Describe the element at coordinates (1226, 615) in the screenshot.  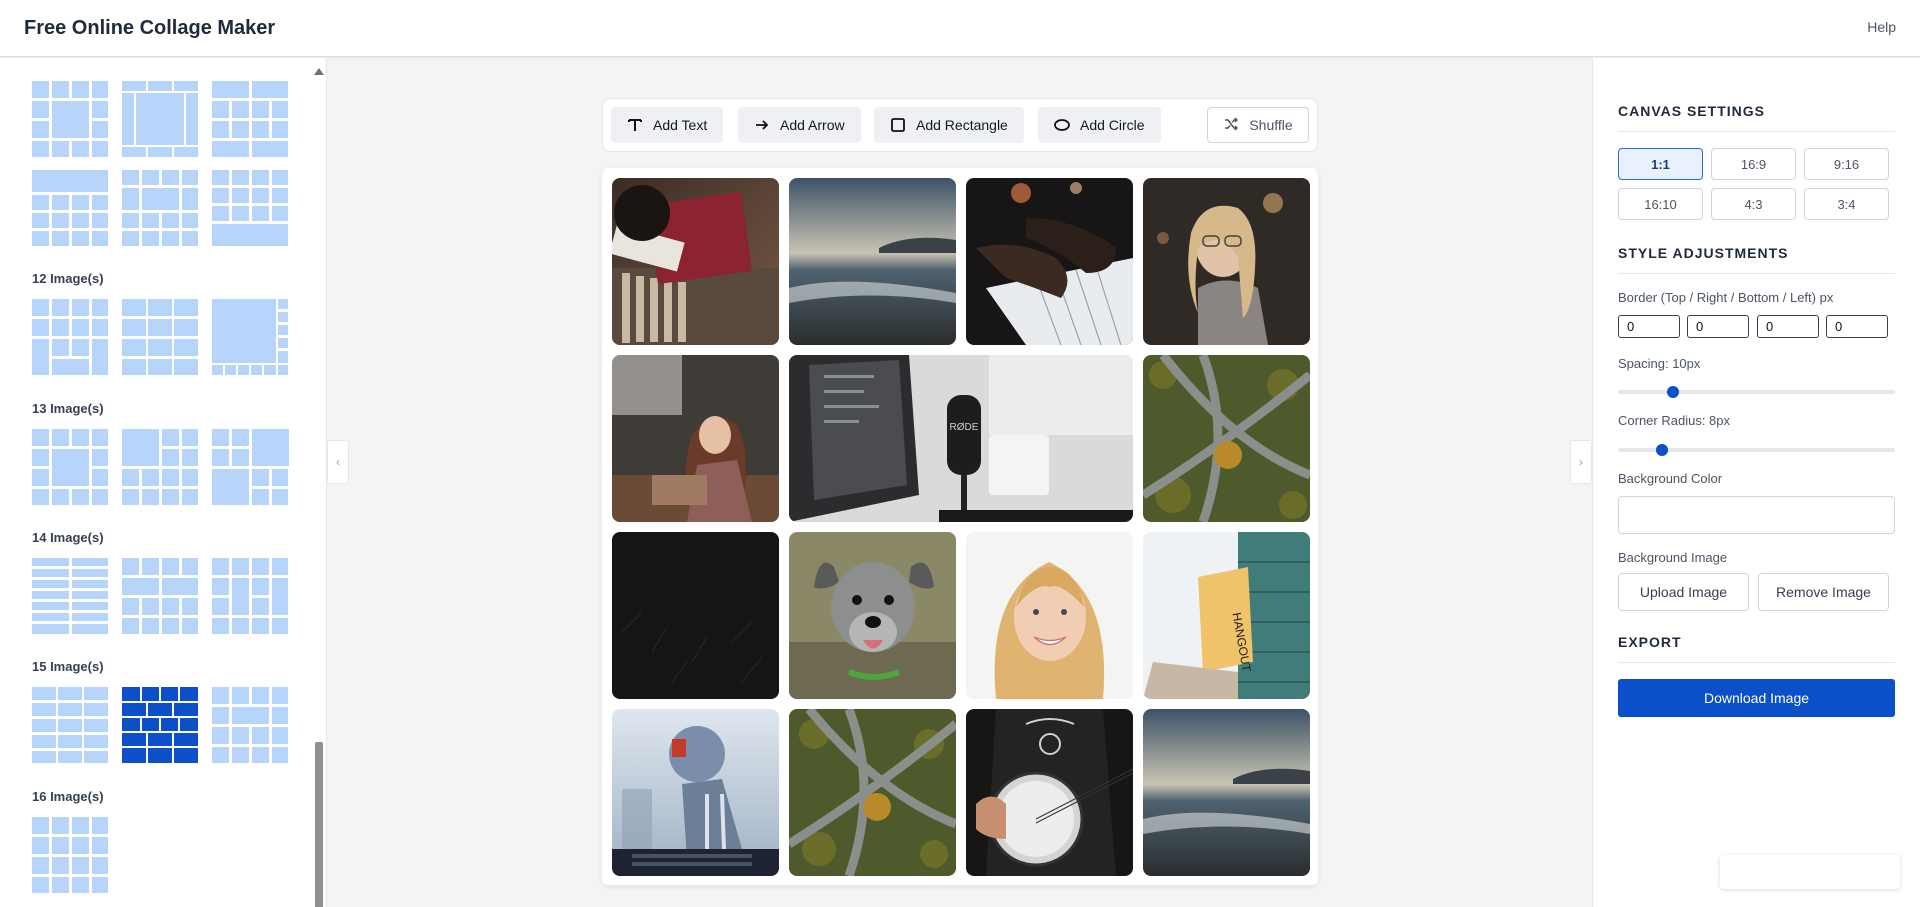
I see `photo-tile-coffee-sign: HANGOUT` at that location.